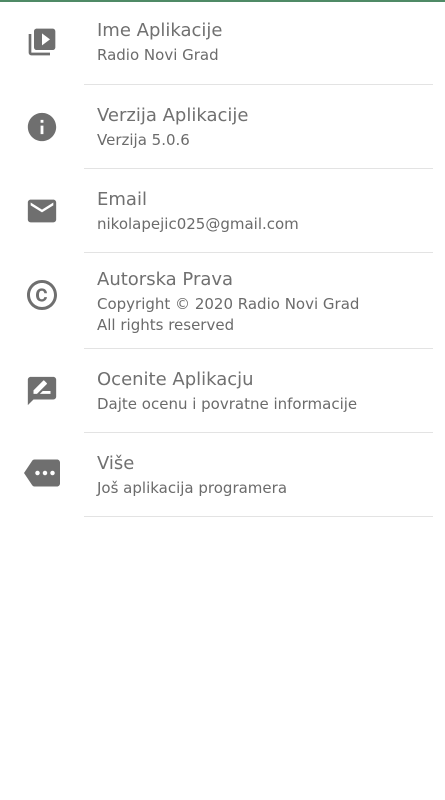  Describe the element at coordinates (192, 488) in the screenshot. I see `item-subtitle: Još aplikacija programera` at that location.